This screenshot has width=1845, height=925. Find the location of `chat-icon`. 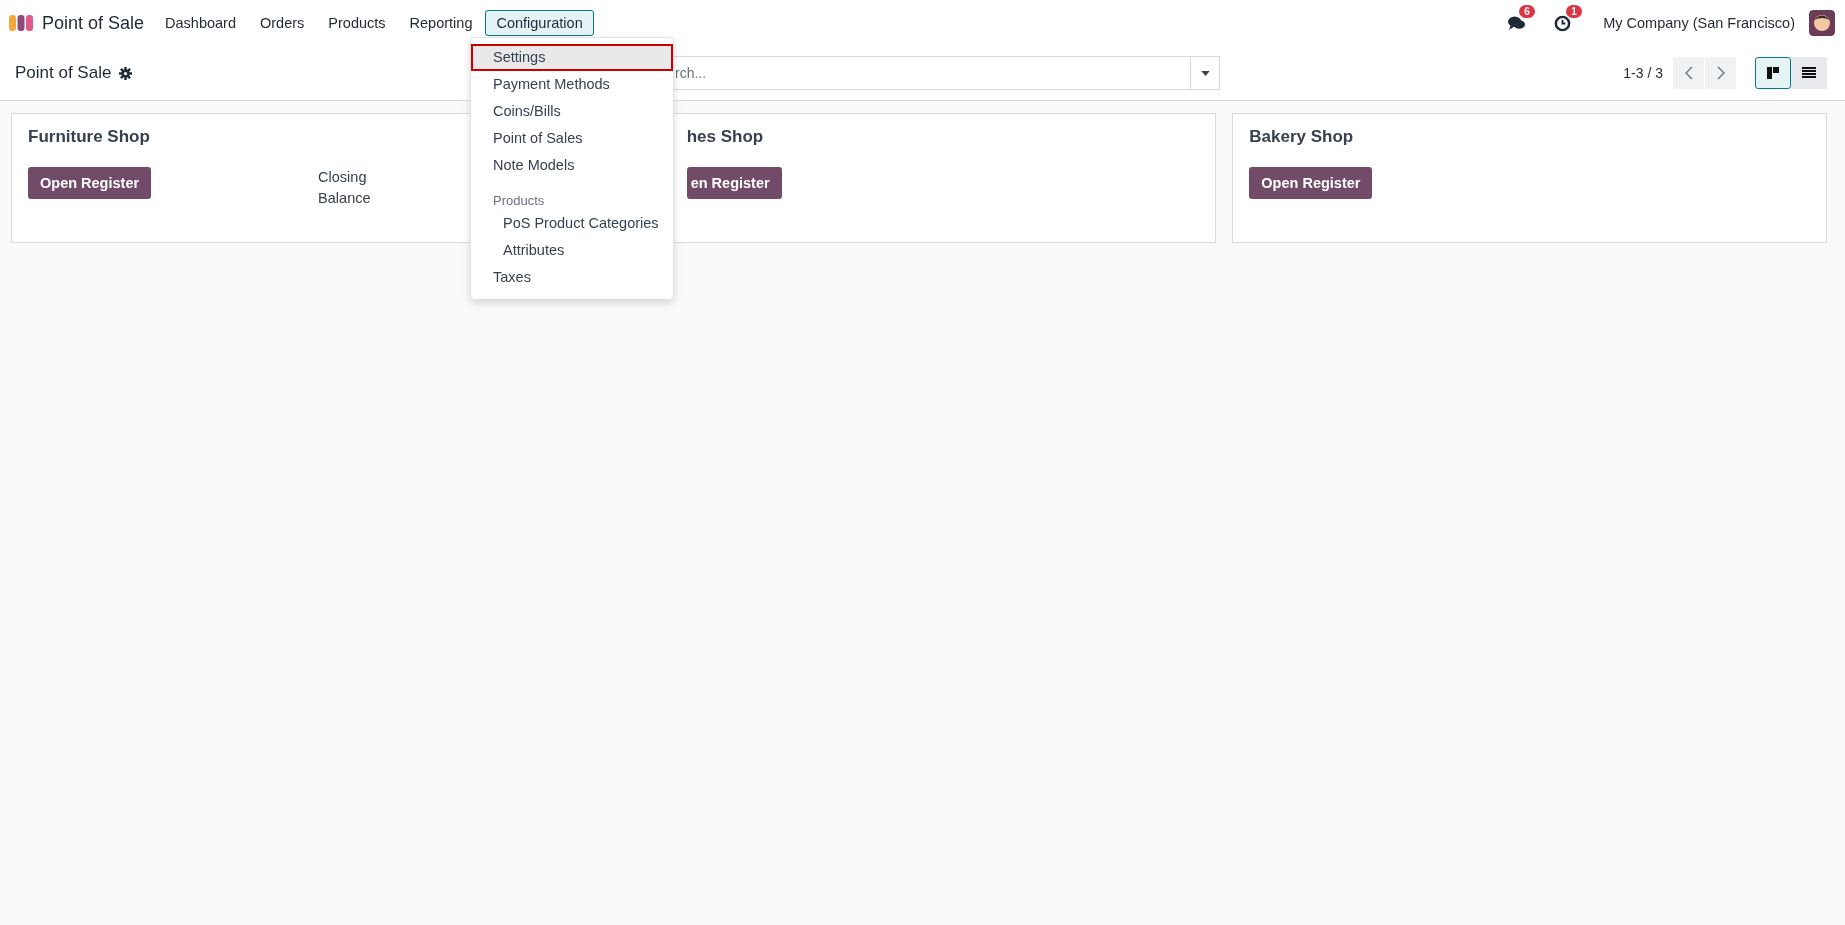

chat-icon is located at coordinates (1517, 23).